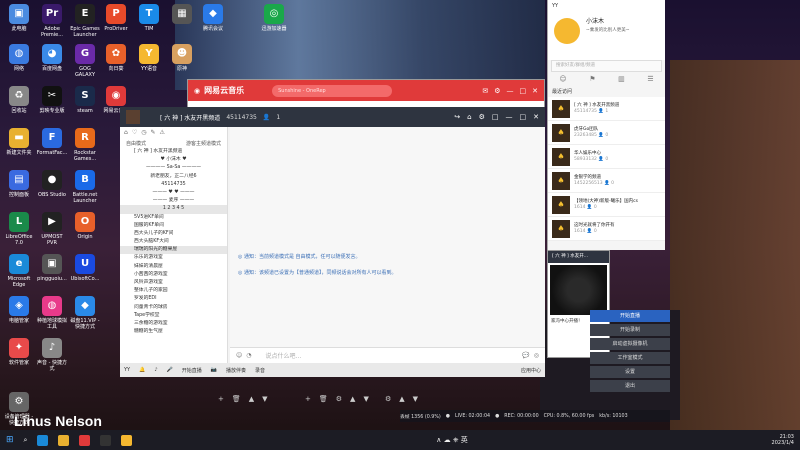 The width and height of the screenshot is (800, 450). I want to click on friend-search-input: 搜索好友/群组/频道, so click(606, 66).